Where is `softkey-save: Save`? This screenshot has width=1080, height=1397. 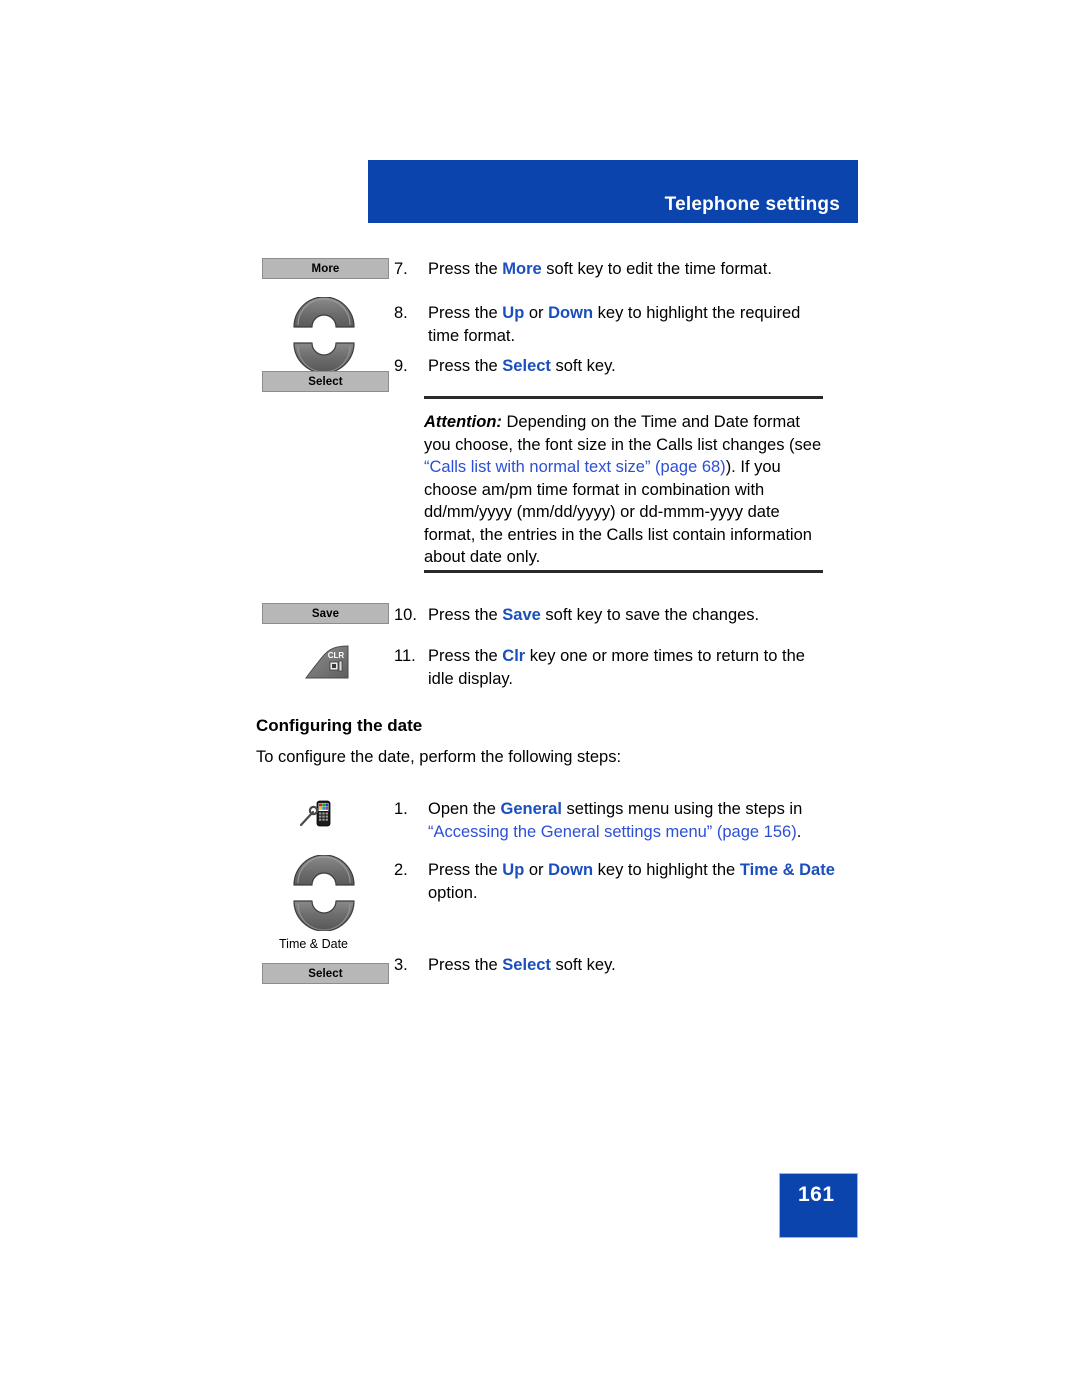
softkey-save: Save is located at coordinates (325, 613).